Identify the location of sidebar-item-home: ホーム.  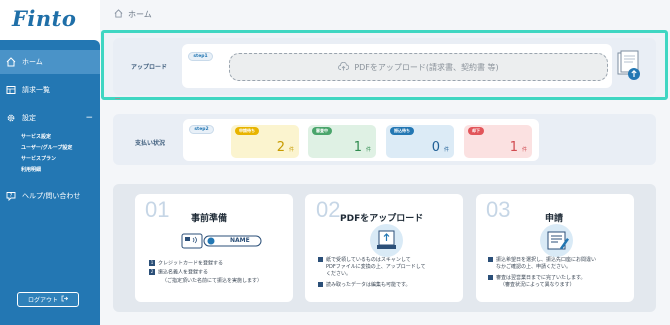
(50, 62).